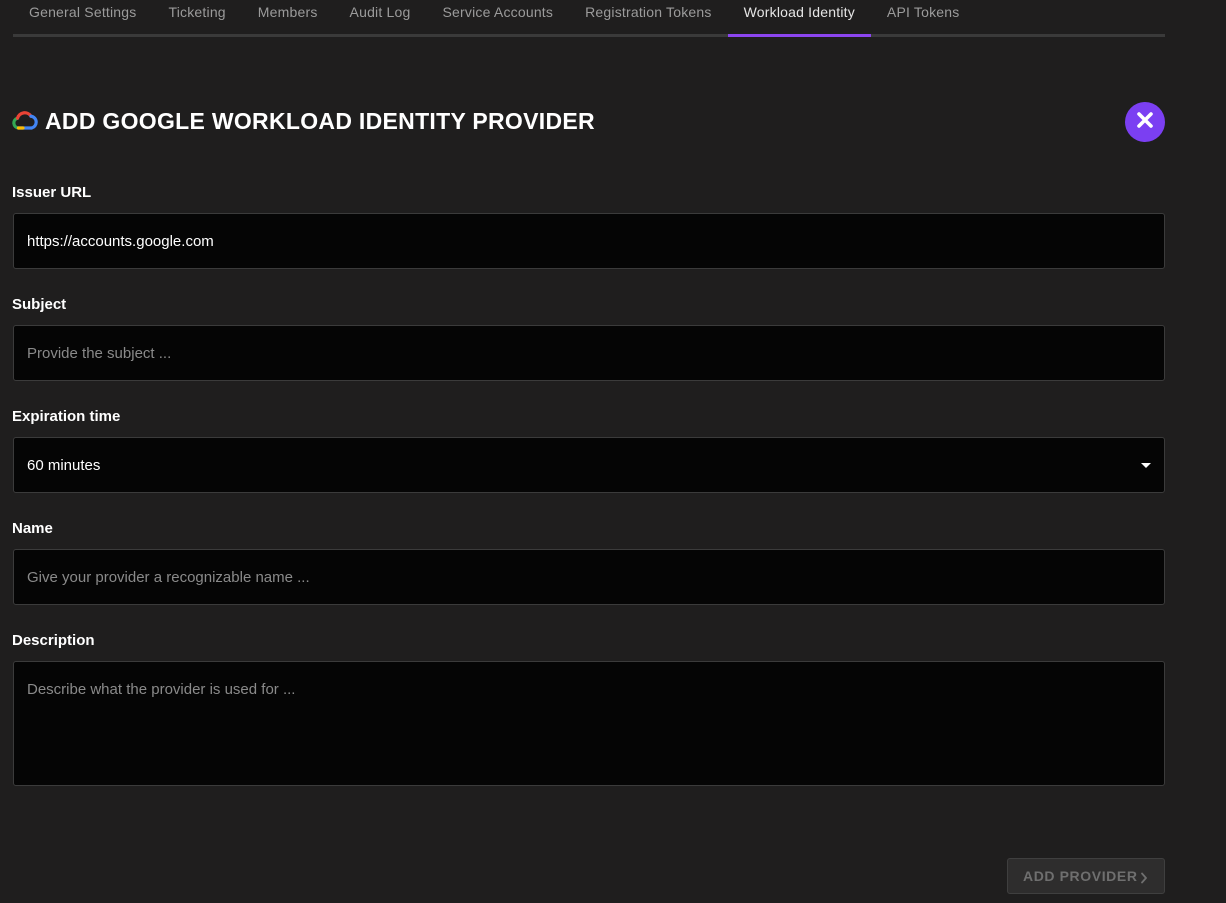 The image size is (1226, 903). I want to click on tab-workload-identity: Workload Identity, so click(799, 18).